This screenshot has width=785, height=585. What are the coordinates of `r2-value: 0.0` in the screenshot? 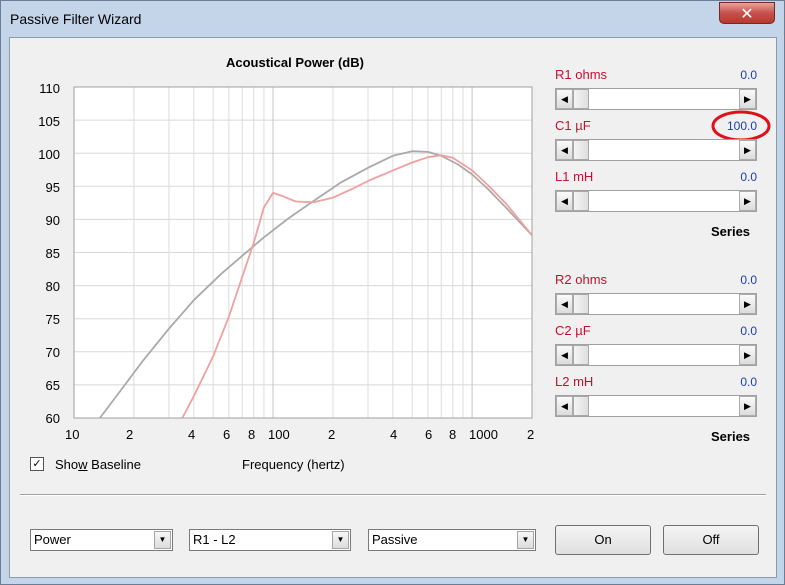 It's located at (748, 280).